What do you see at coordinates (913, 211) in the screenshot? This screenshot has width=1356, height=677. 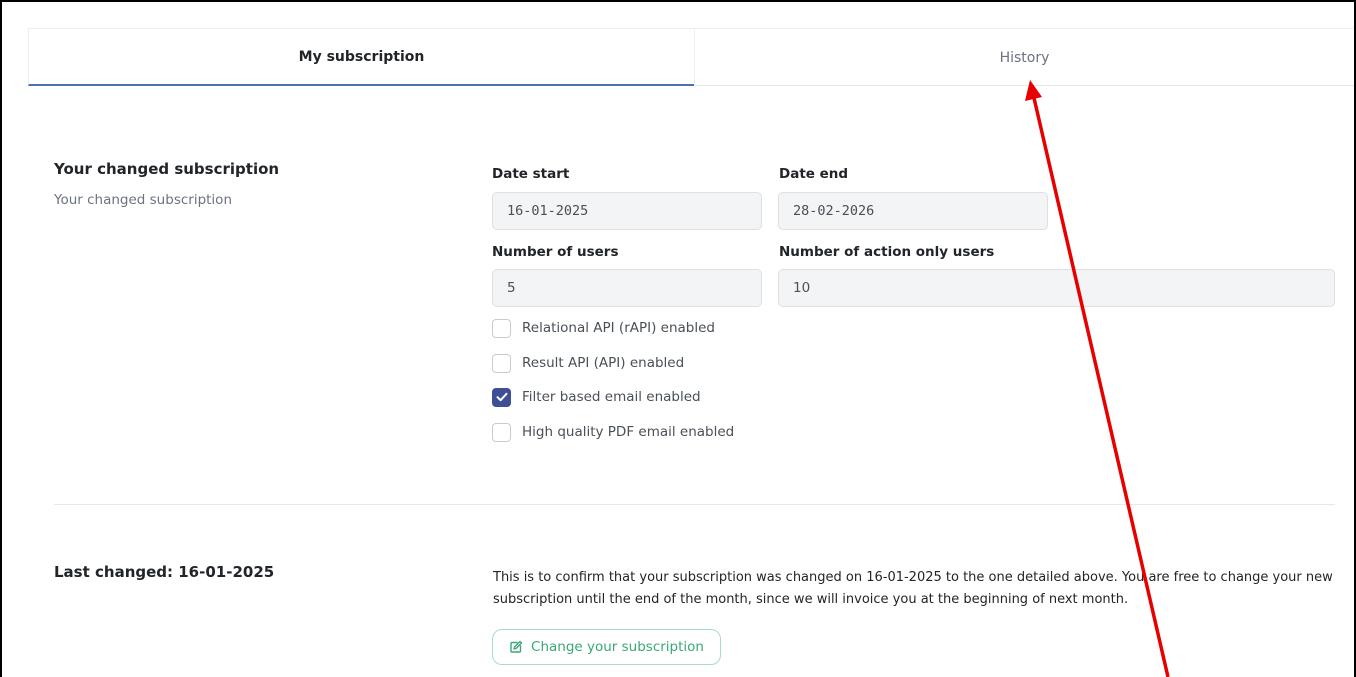 I see `date-end-input: 28-02-2026` at bounding box center [913, 211].